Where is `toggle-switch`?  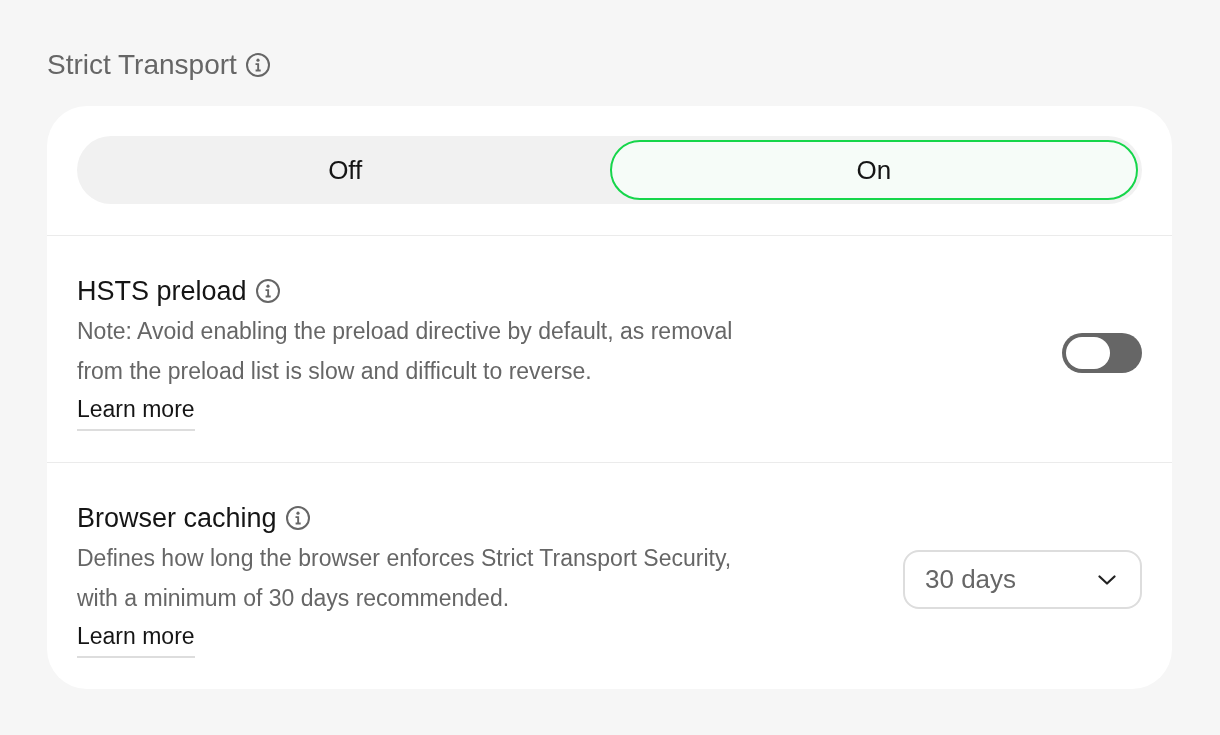 toggle-switch is located at coordinates (1102, 352).